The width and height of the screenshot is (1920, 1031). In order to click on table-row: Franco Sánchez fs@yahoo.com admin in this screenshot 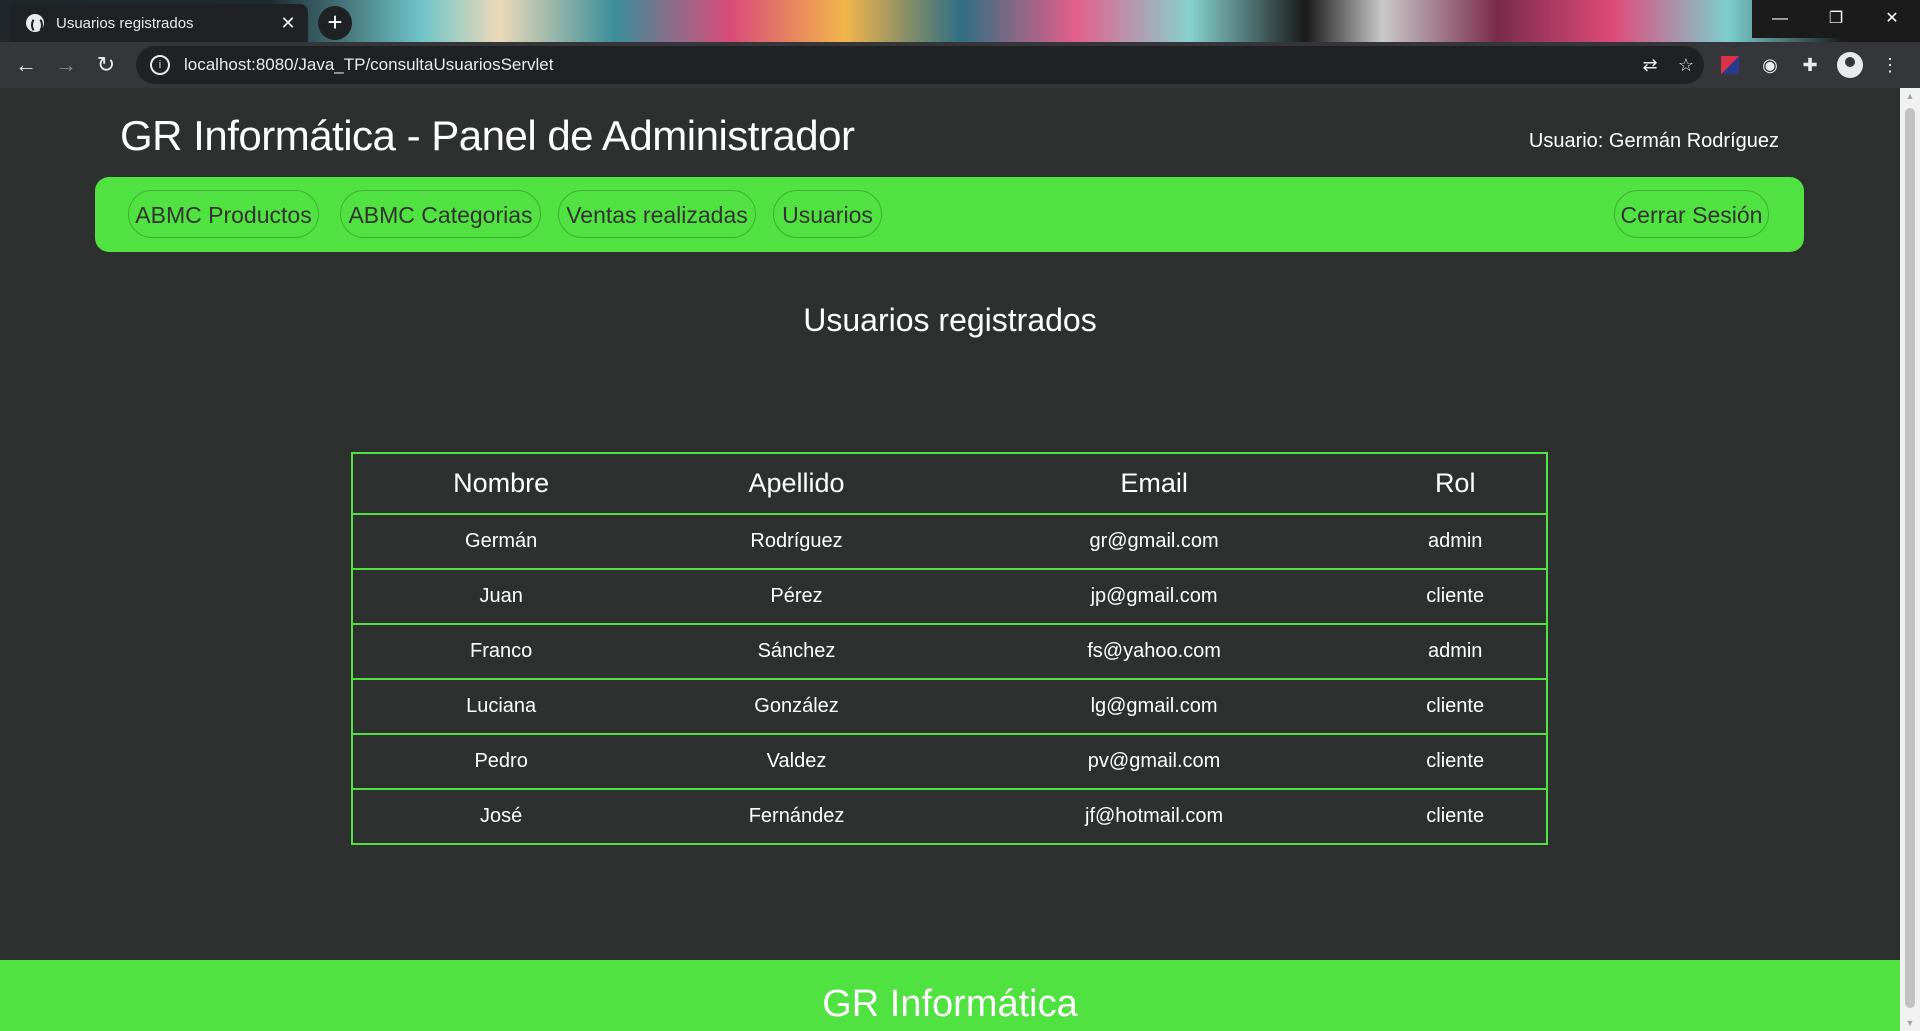, I will do `click(949, 651)`.